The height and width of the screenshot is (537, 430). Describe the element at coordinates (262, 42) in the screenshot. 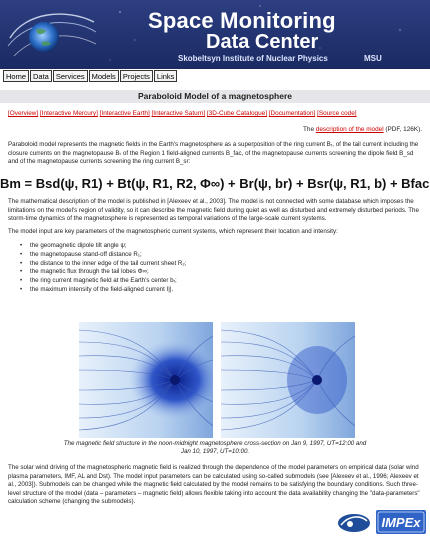

I see `banner-title-line2: Data Center` at that location.